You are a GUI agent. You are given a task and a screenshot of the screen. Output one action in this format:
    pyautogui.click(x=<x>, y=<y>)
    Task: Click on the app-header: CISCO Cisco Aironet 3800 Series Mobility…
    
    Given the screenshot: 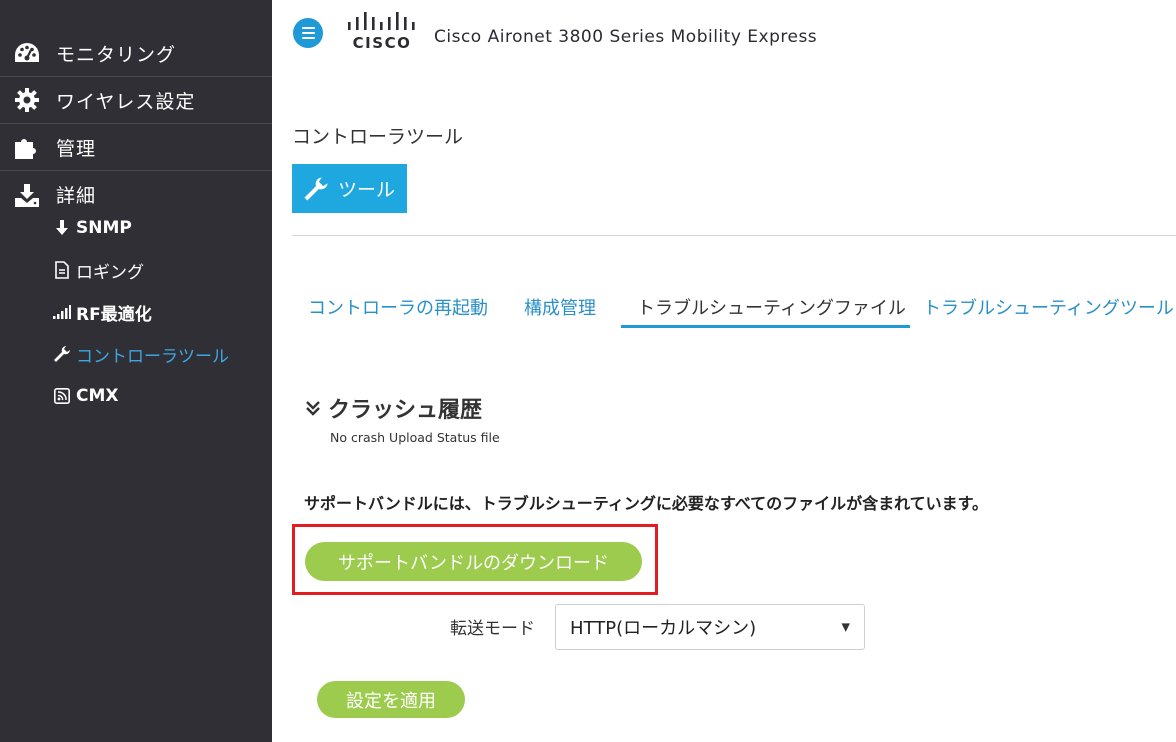 What is the action you would take?
    pyautogui.click(x=724, y=45)
    